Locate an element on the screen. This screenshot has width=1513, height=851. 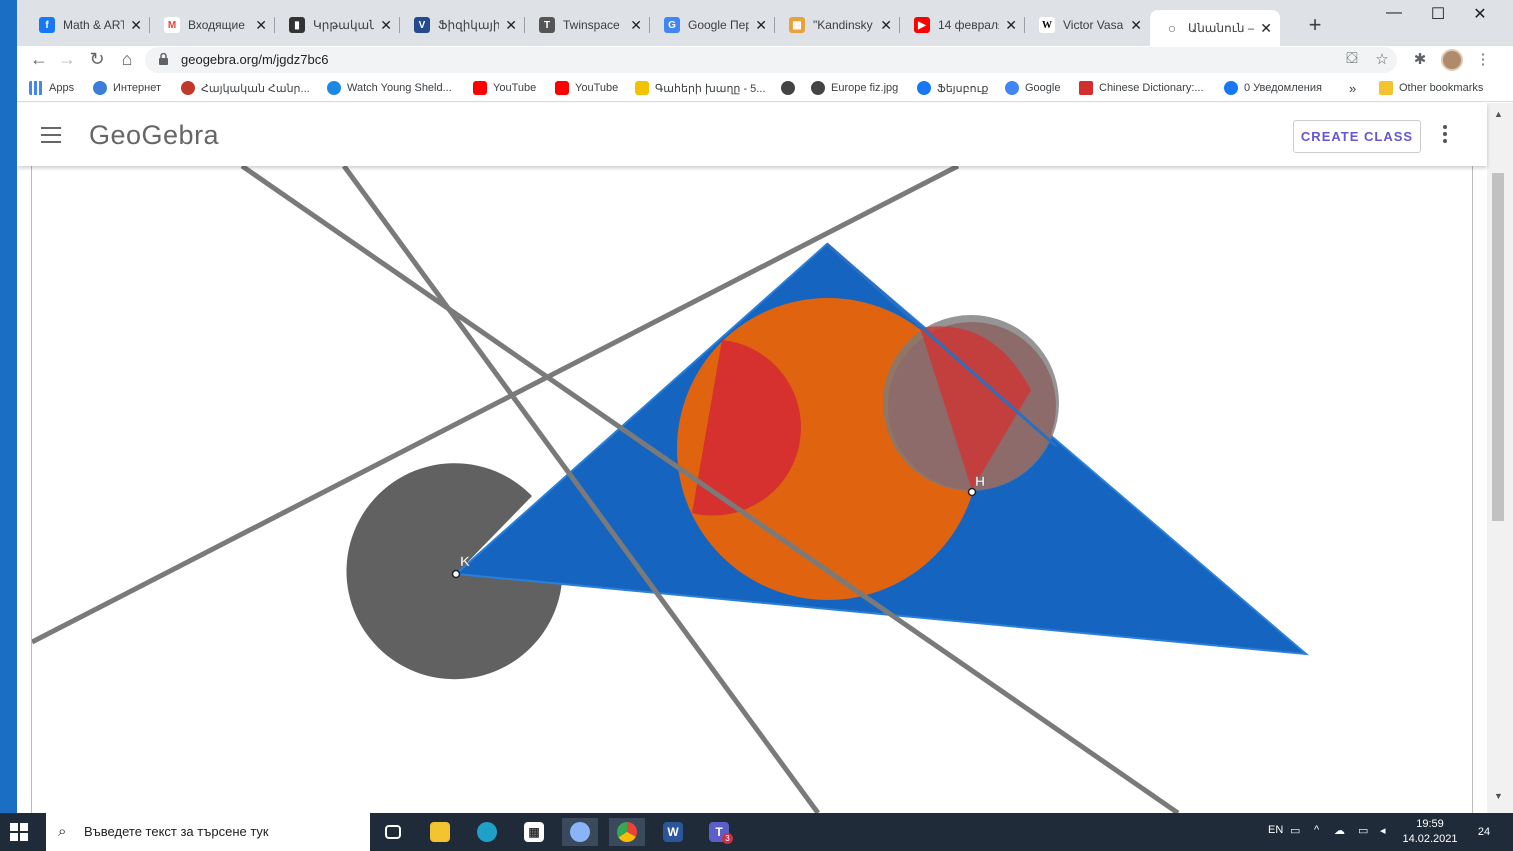
system-clock: 19:59 14.02.2021 is located at coordinates (1430, 832).